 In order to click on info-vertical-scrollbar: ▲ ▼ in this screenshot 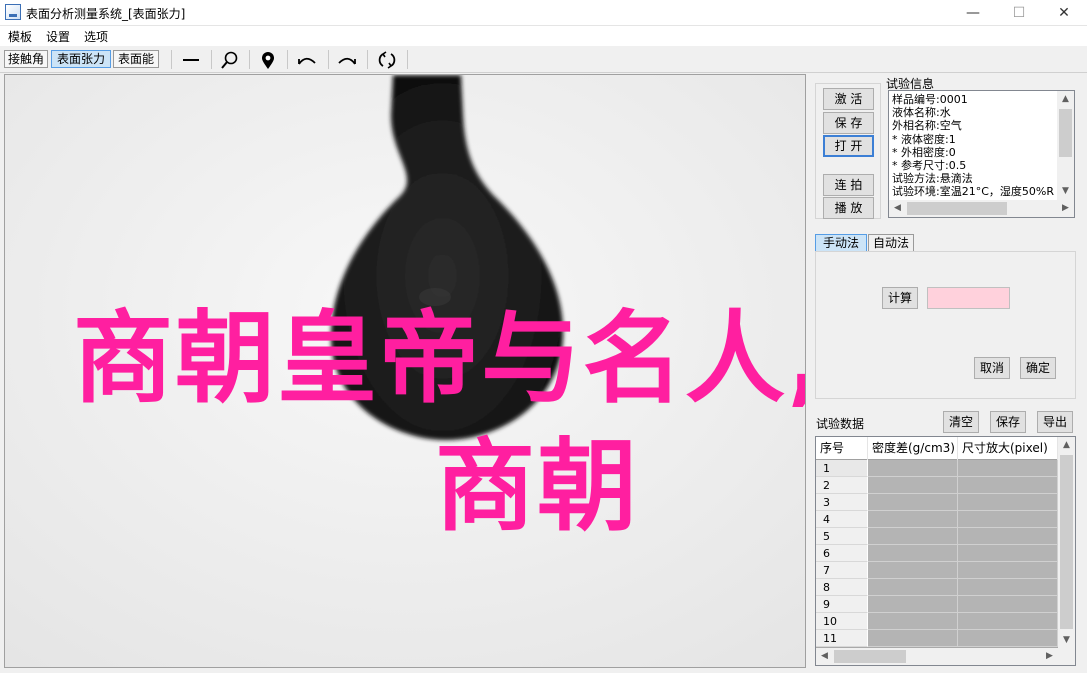, I will do `click(1065, 145)`.